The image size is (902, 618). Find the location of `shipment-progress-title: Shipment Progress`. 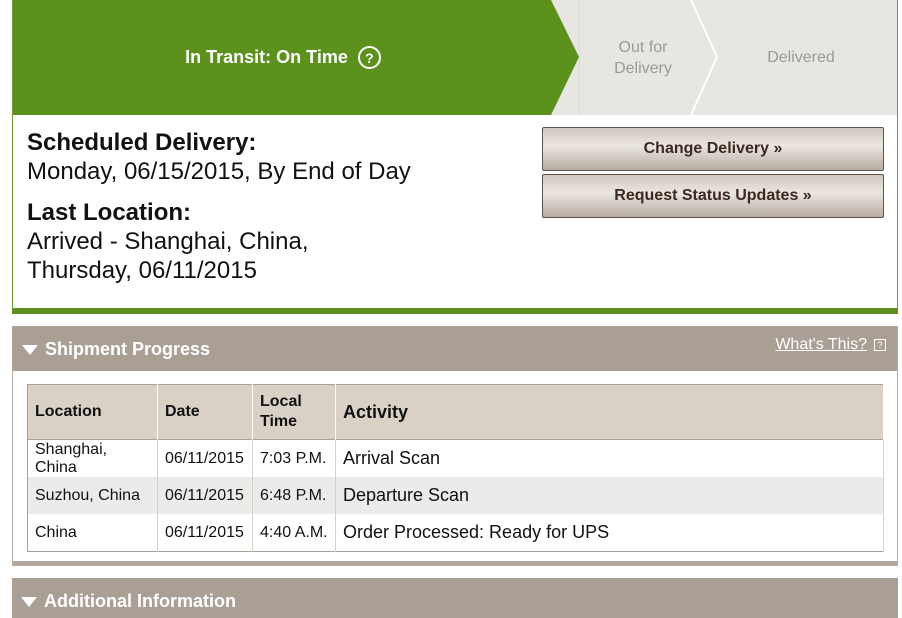

shipment-progress-title: Shipment Progress is located at coordinates (128, 349).